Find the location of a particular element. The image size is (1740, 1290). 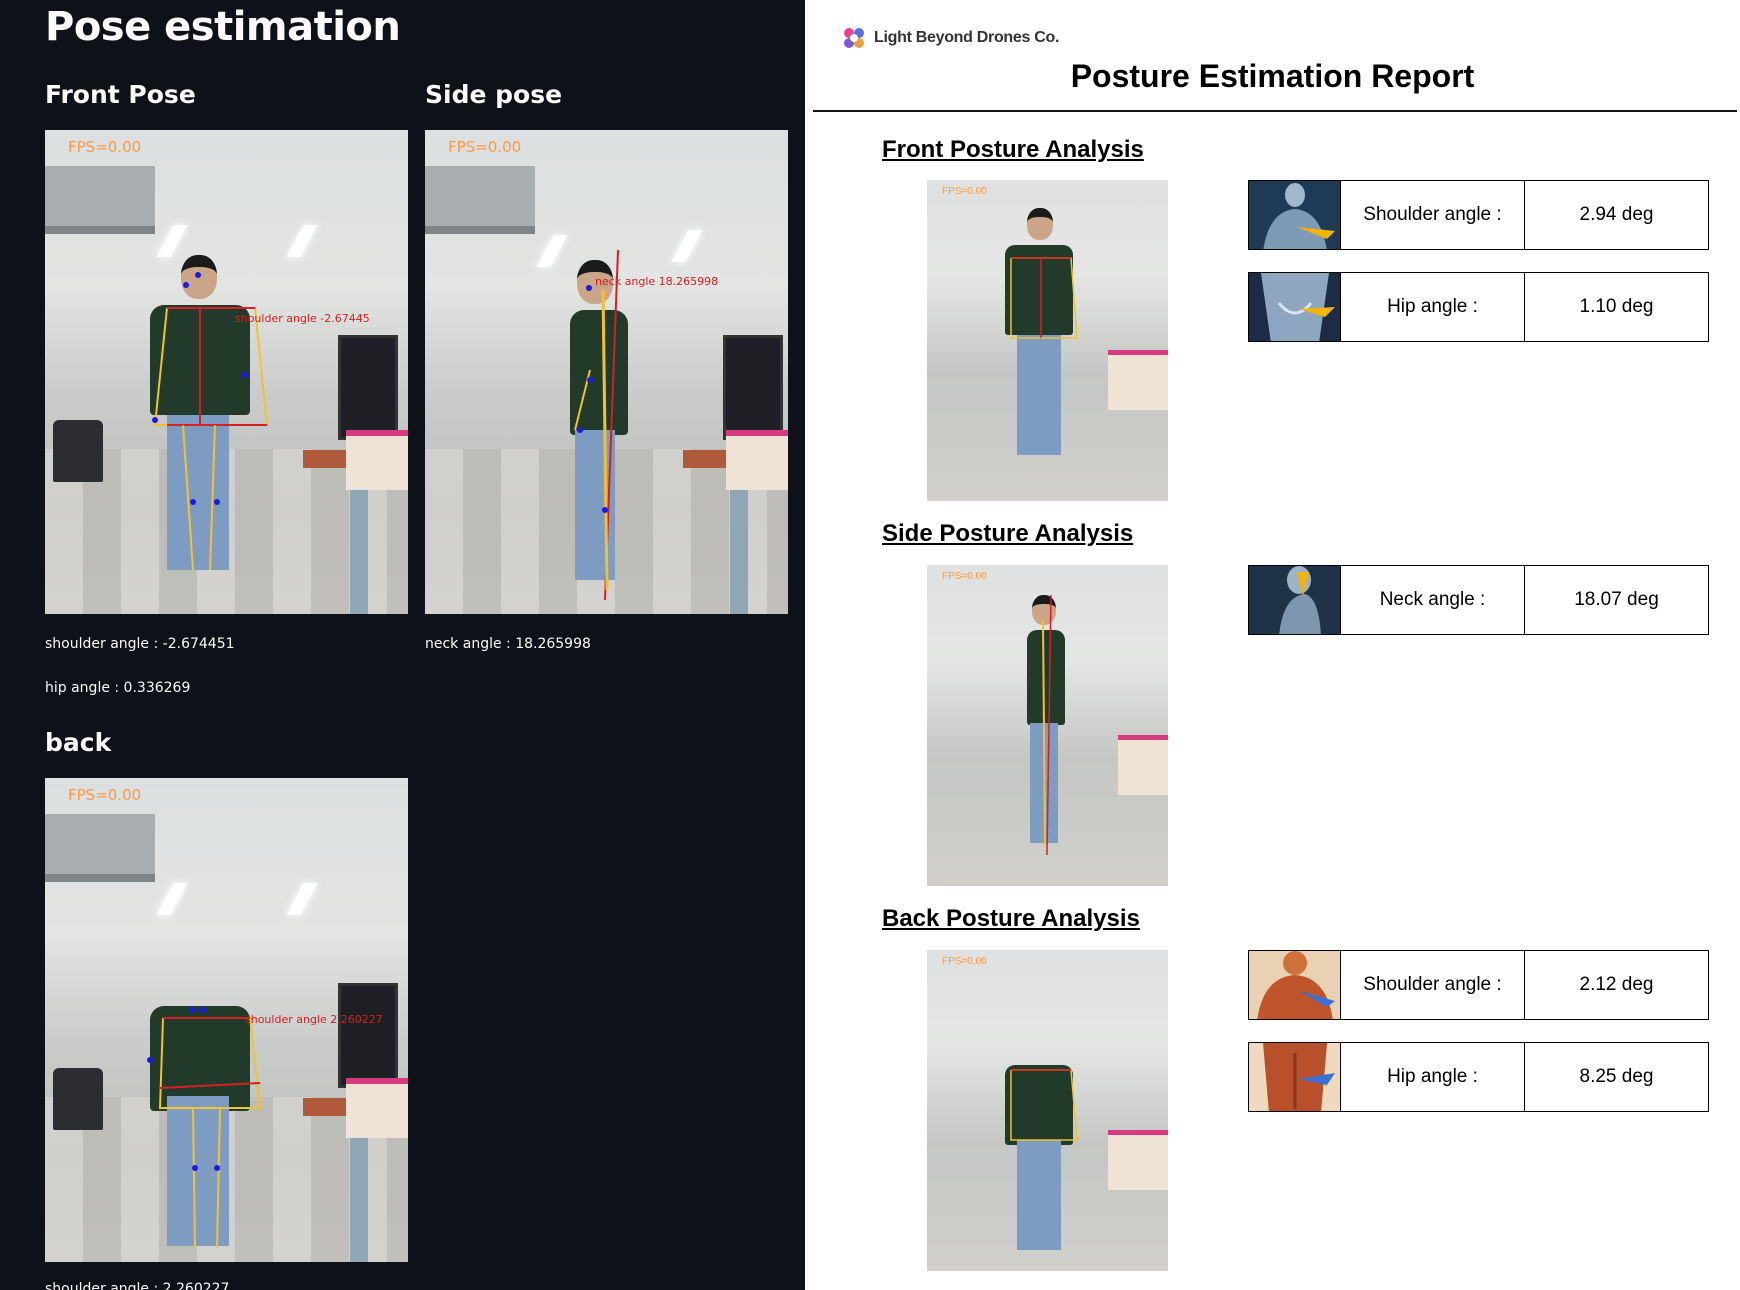

side-neck-metric: neck angle : 18.265998 is located at coordinates (508, 644).